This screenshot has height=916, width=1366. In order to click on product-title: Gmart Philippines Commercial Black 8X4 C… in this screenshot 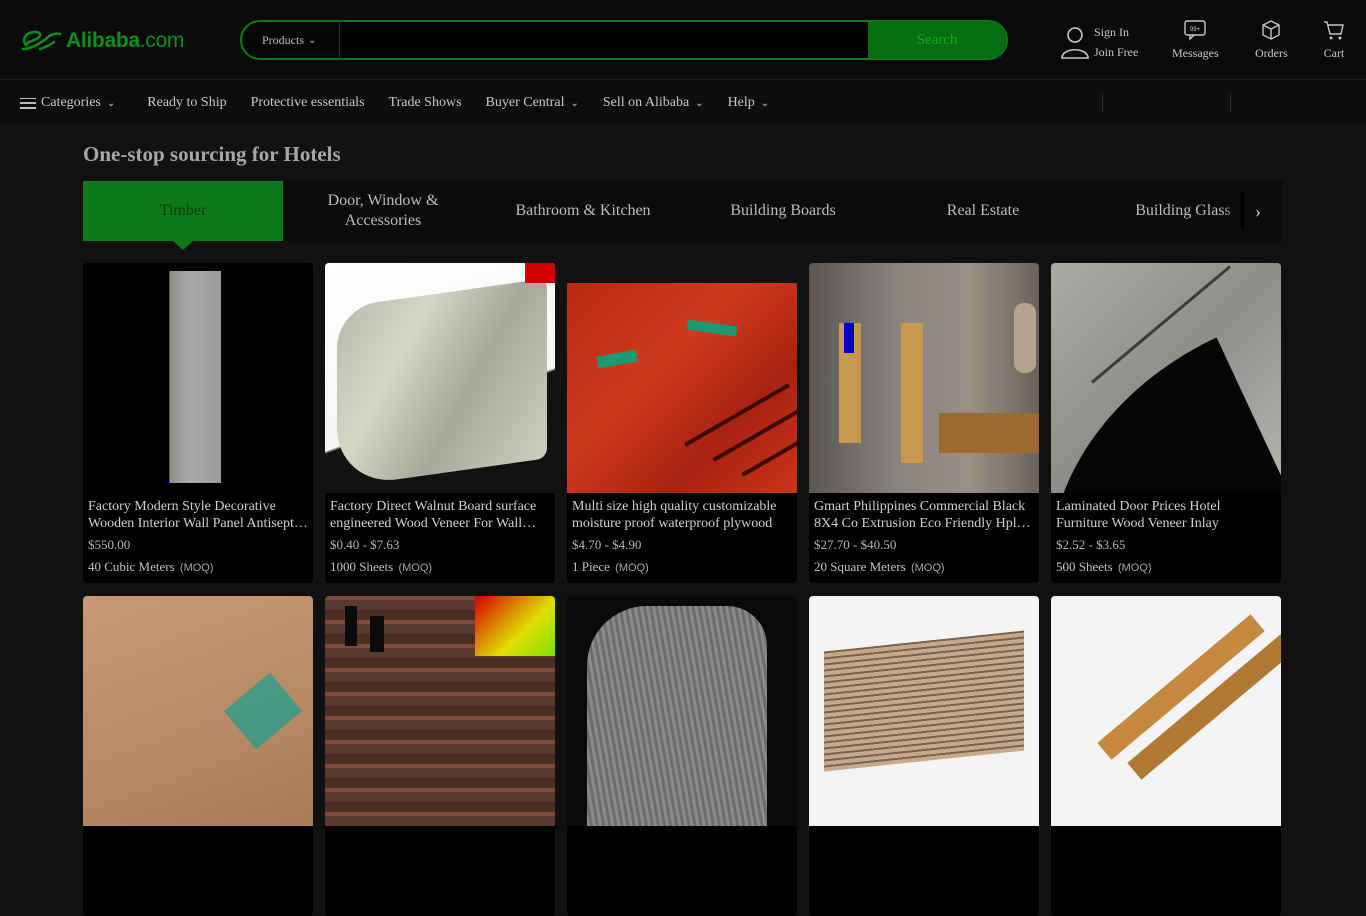, I will do `click(920, 515)`.